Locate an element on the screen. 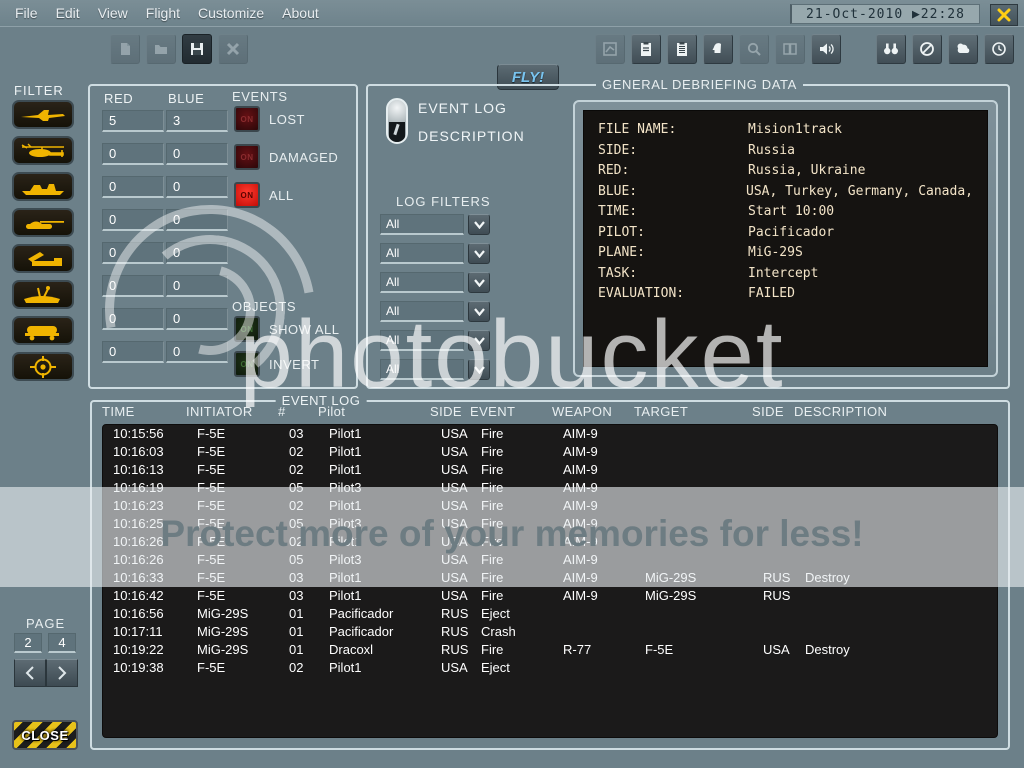 This screenshot has width=1024, height=768. log-filter-1-arrow is located at coordinates (479, 253).